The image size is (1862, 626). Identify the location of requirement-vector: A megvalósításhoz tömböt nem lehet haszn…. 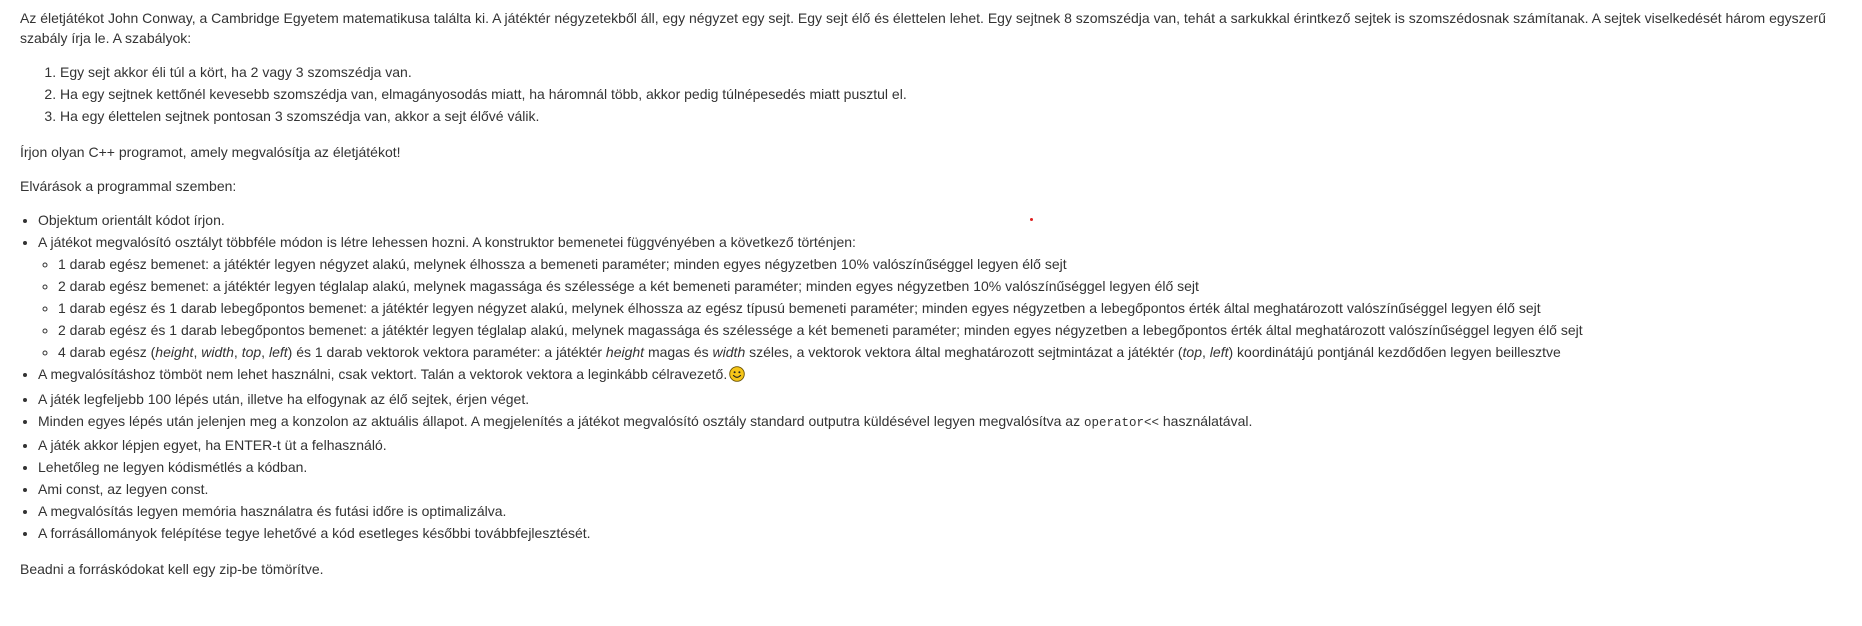
(950, 375).